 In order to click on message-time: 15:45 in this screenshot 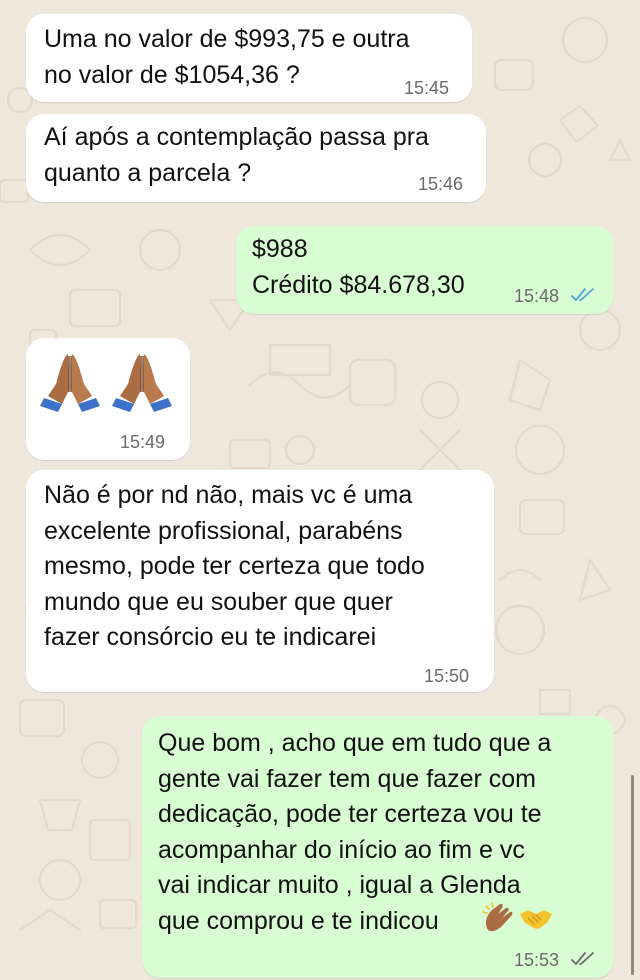, I will do `click(427, 88)`.